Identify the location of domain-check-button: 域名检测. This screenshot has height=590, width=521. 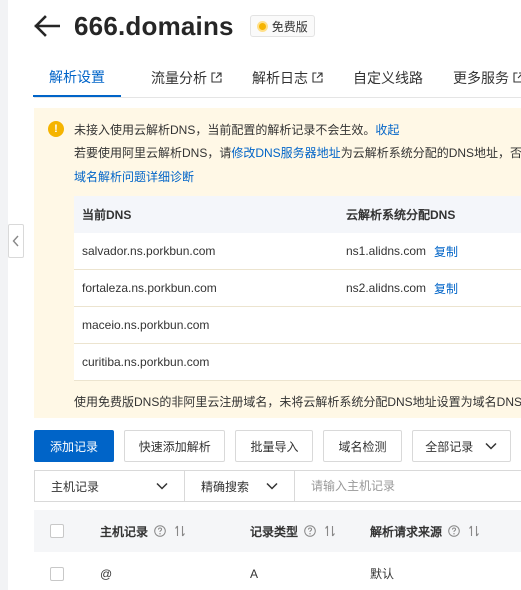
(362, 446).